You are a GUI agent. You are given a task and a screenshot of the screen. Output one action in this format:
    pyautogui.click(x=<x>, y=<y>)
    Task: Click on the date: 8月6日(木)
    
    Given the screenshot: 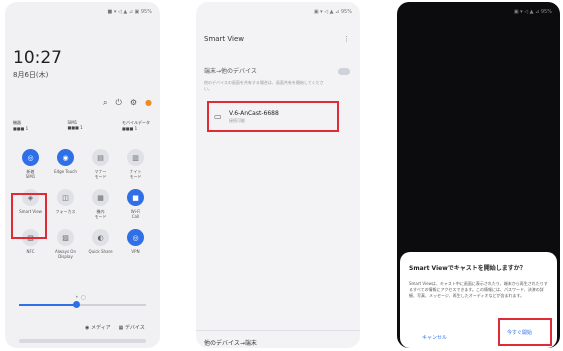 What is the action you would take?
    pyautogui.click(x=31, y=75)
    